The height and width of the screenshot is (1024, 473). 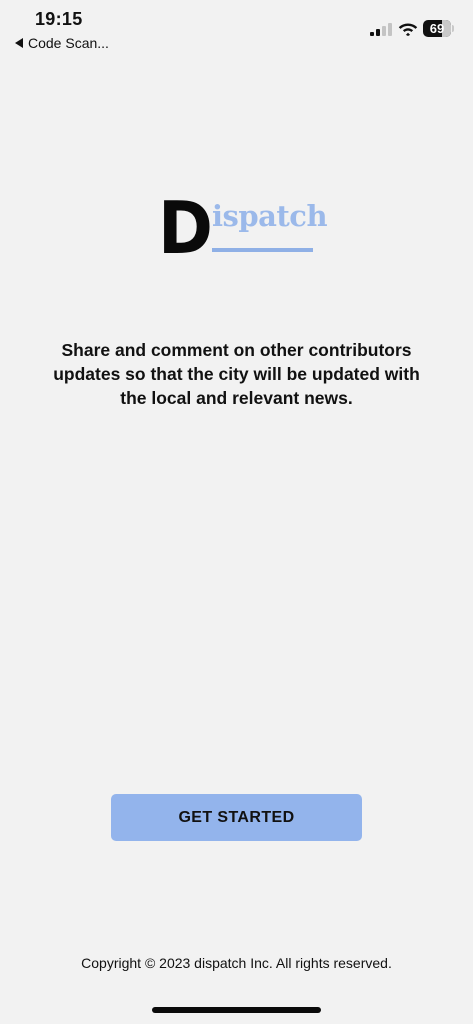 I want to click on wifi-icon, so click(x=408, y=29).